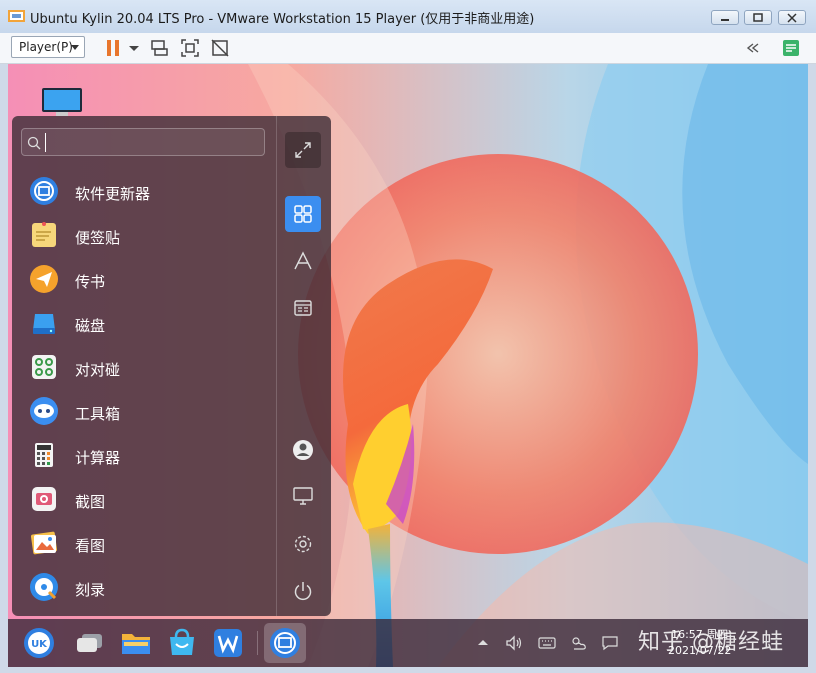 The width and height of the screenshot is (816, 673). What do you see at coordinates (142, 412) in the screenshot?
I see `app-item-toolbox: 工具箱` at bounding box center [142, 412].